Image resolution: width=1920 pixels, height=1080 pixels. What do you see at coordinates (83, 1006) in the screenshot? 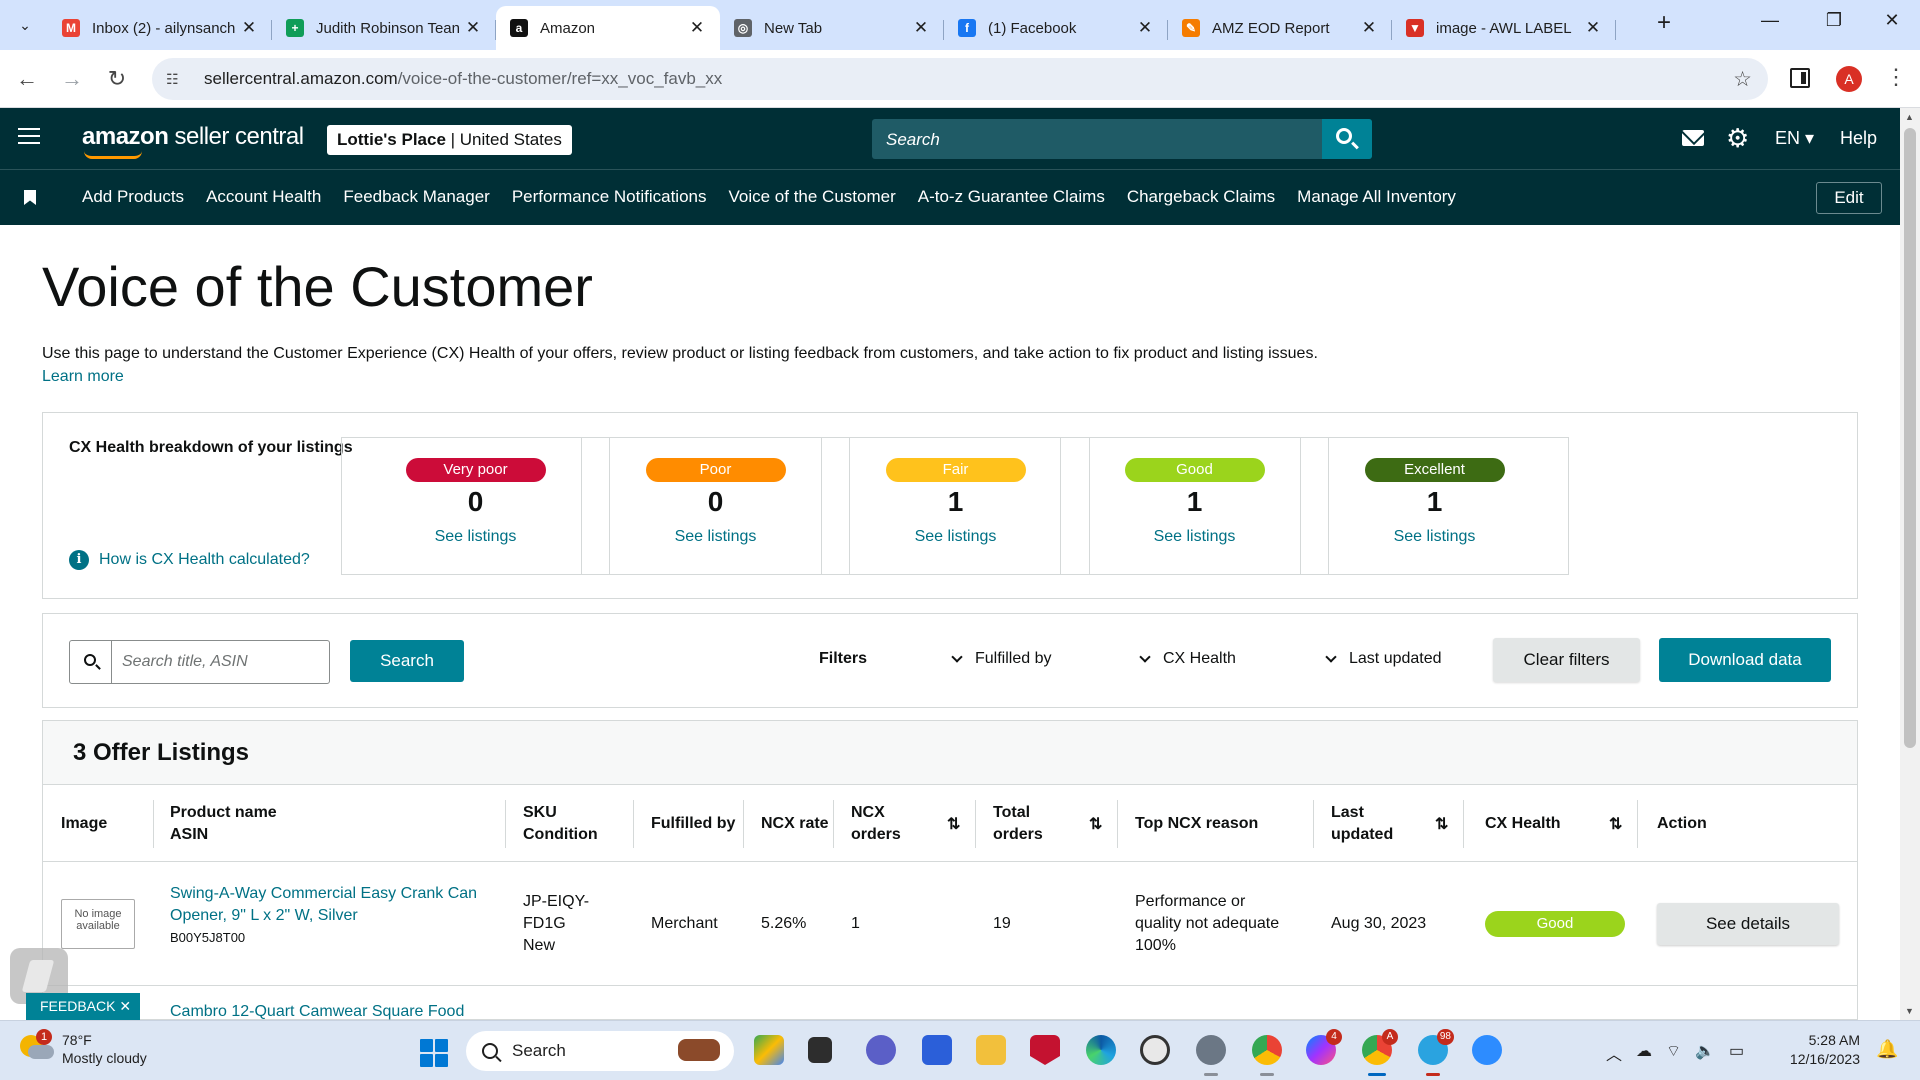
I see `feedback-button: FEEDBACK ✕` at bounding box center [83, 1006].